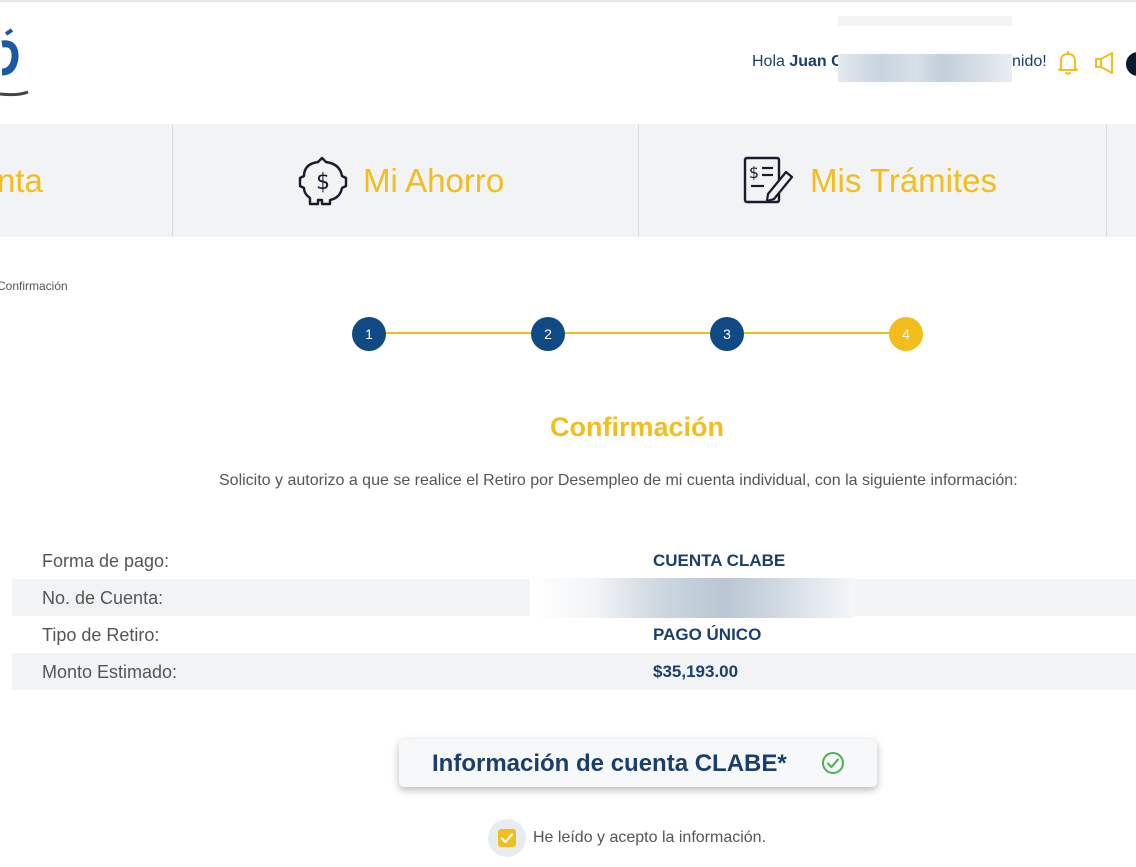 The width and height of the screenshot is (1136, 867). I want to click on step-1: 1, so click(369, 334).